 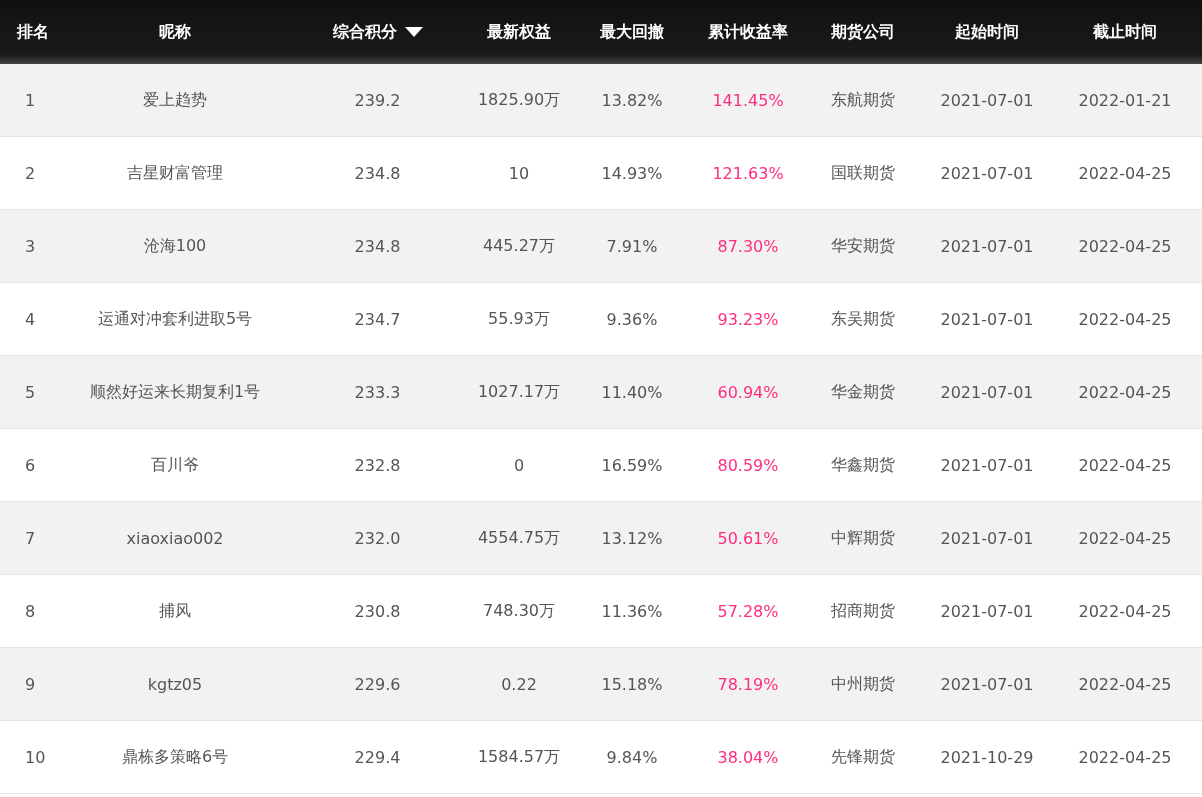 What do you see at coordinates (377, 538) in the screenshot?
I see `table-cell: 232.0` at bounding box center [377, 538].